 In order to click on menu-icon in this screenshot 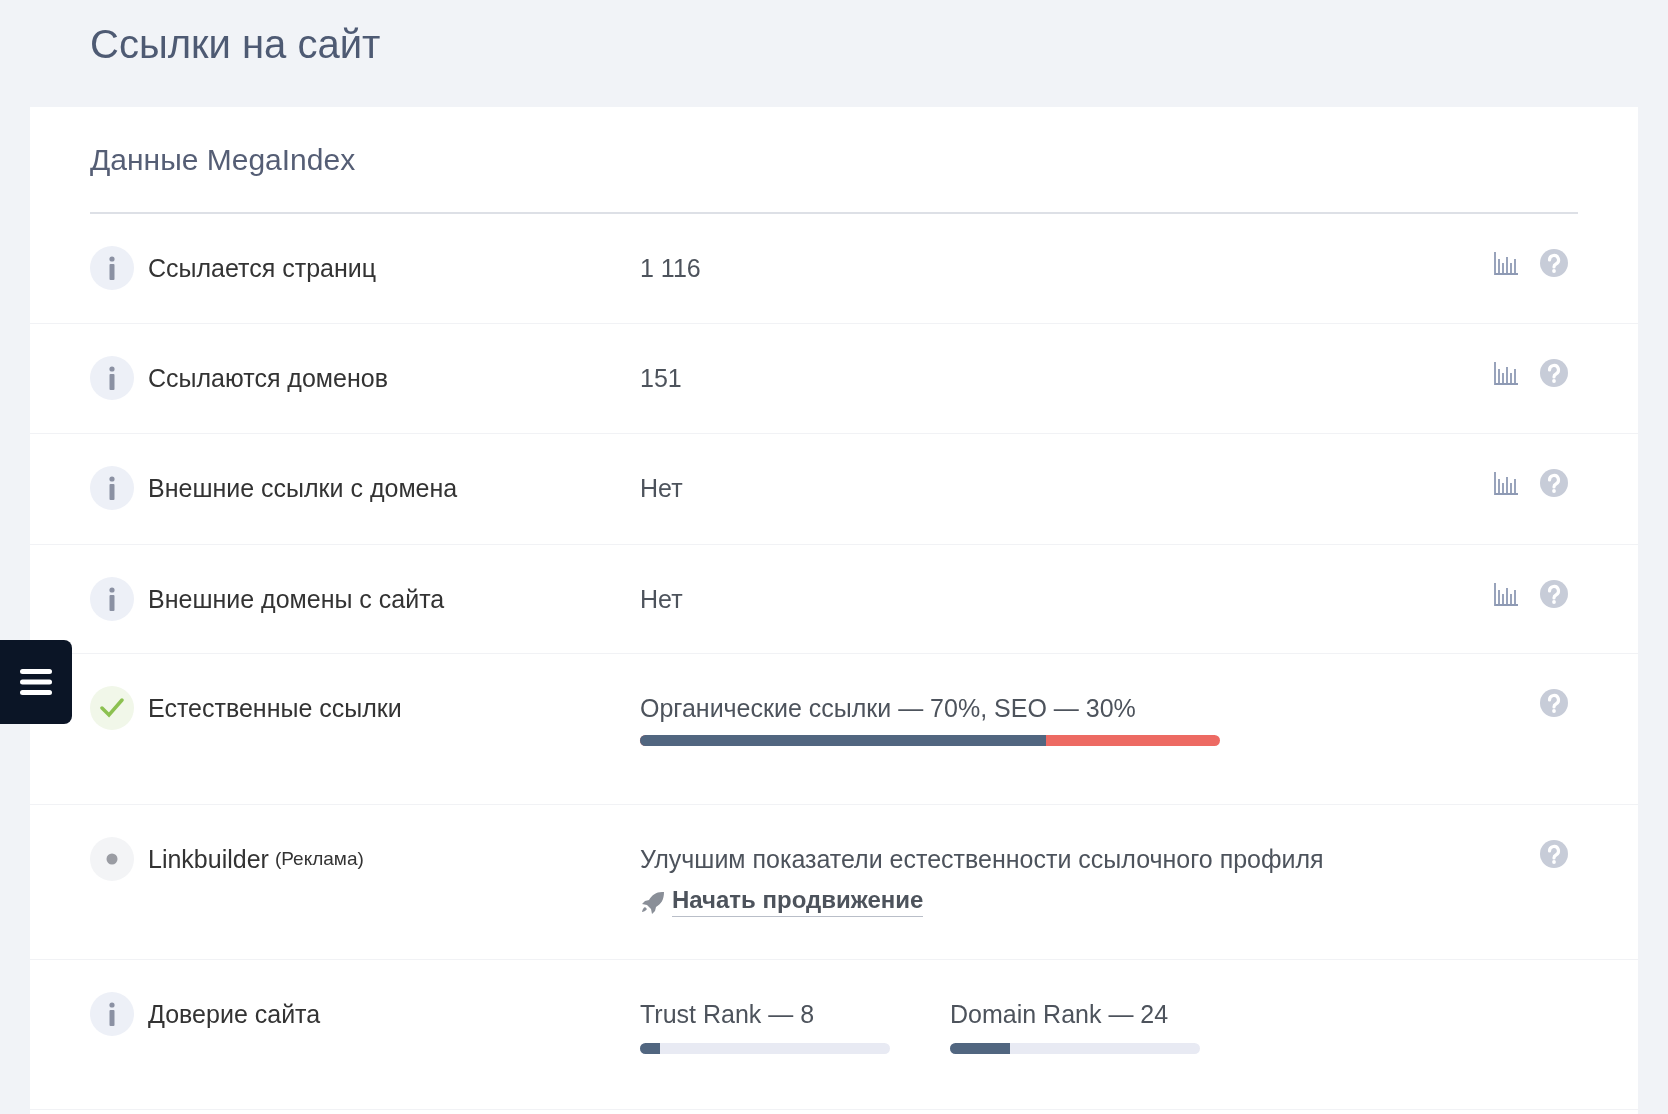, I will do `click(36, 682)`.